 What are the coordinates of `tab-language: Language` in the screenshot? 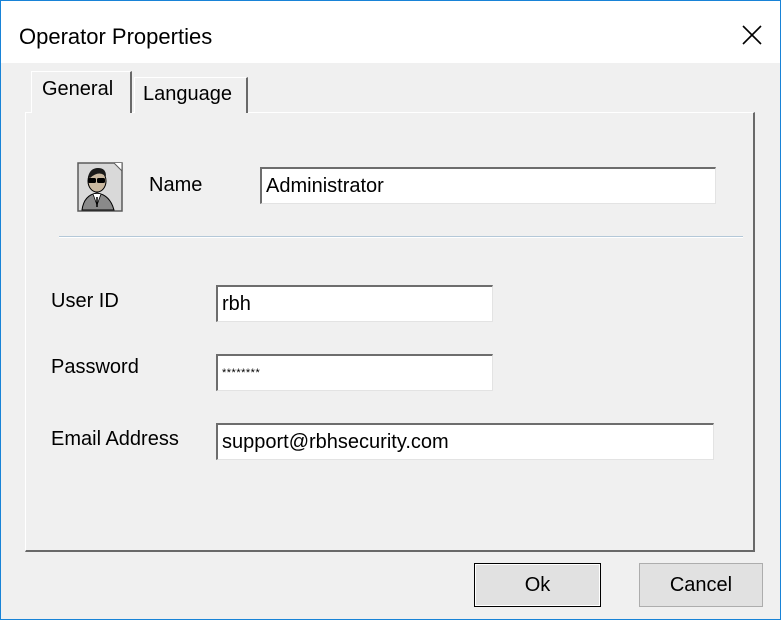 It's located at (191, 95).